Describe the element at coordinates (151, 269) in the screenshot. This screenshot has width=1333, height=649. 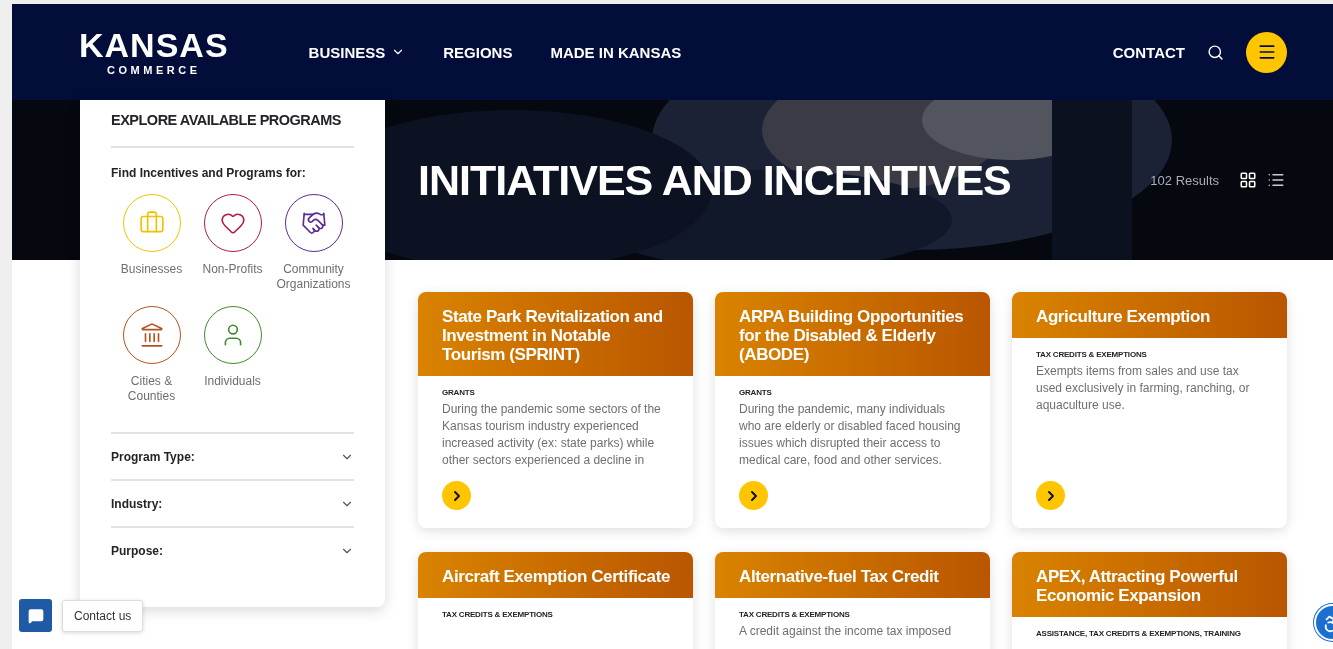
I see `audience-label: Businesses` at that location.